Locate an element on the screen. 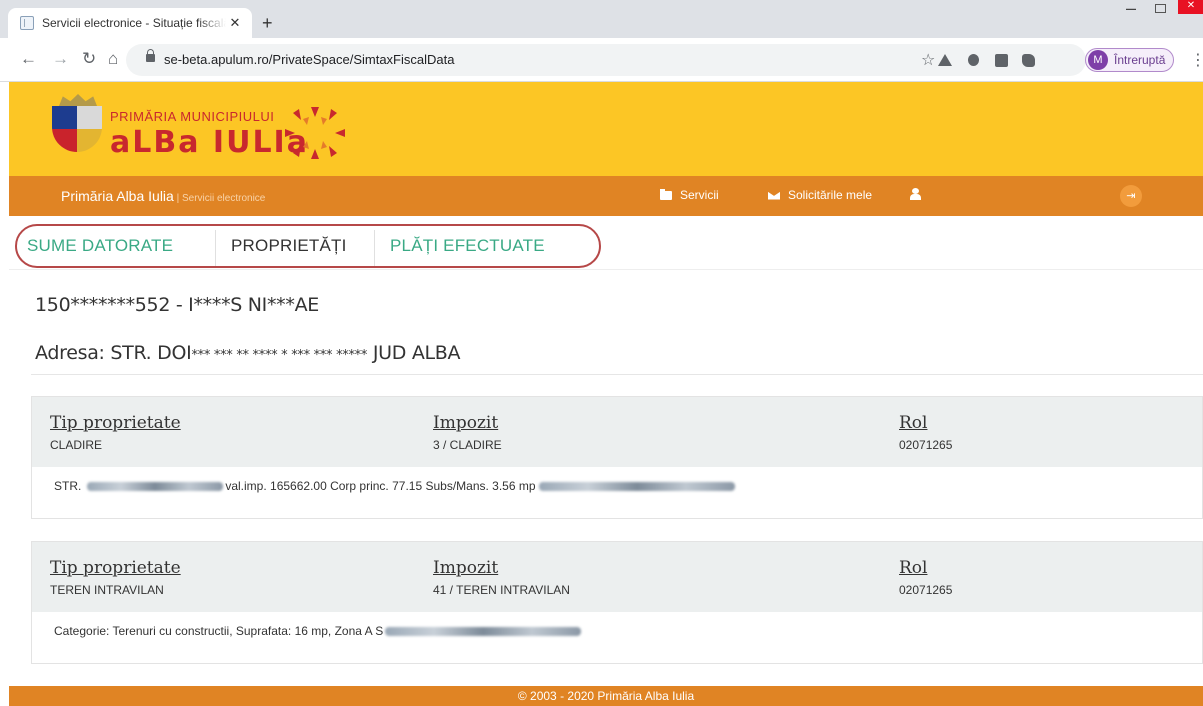  nav-item-label: Solicitările mele is located at coordinates (830, 195).